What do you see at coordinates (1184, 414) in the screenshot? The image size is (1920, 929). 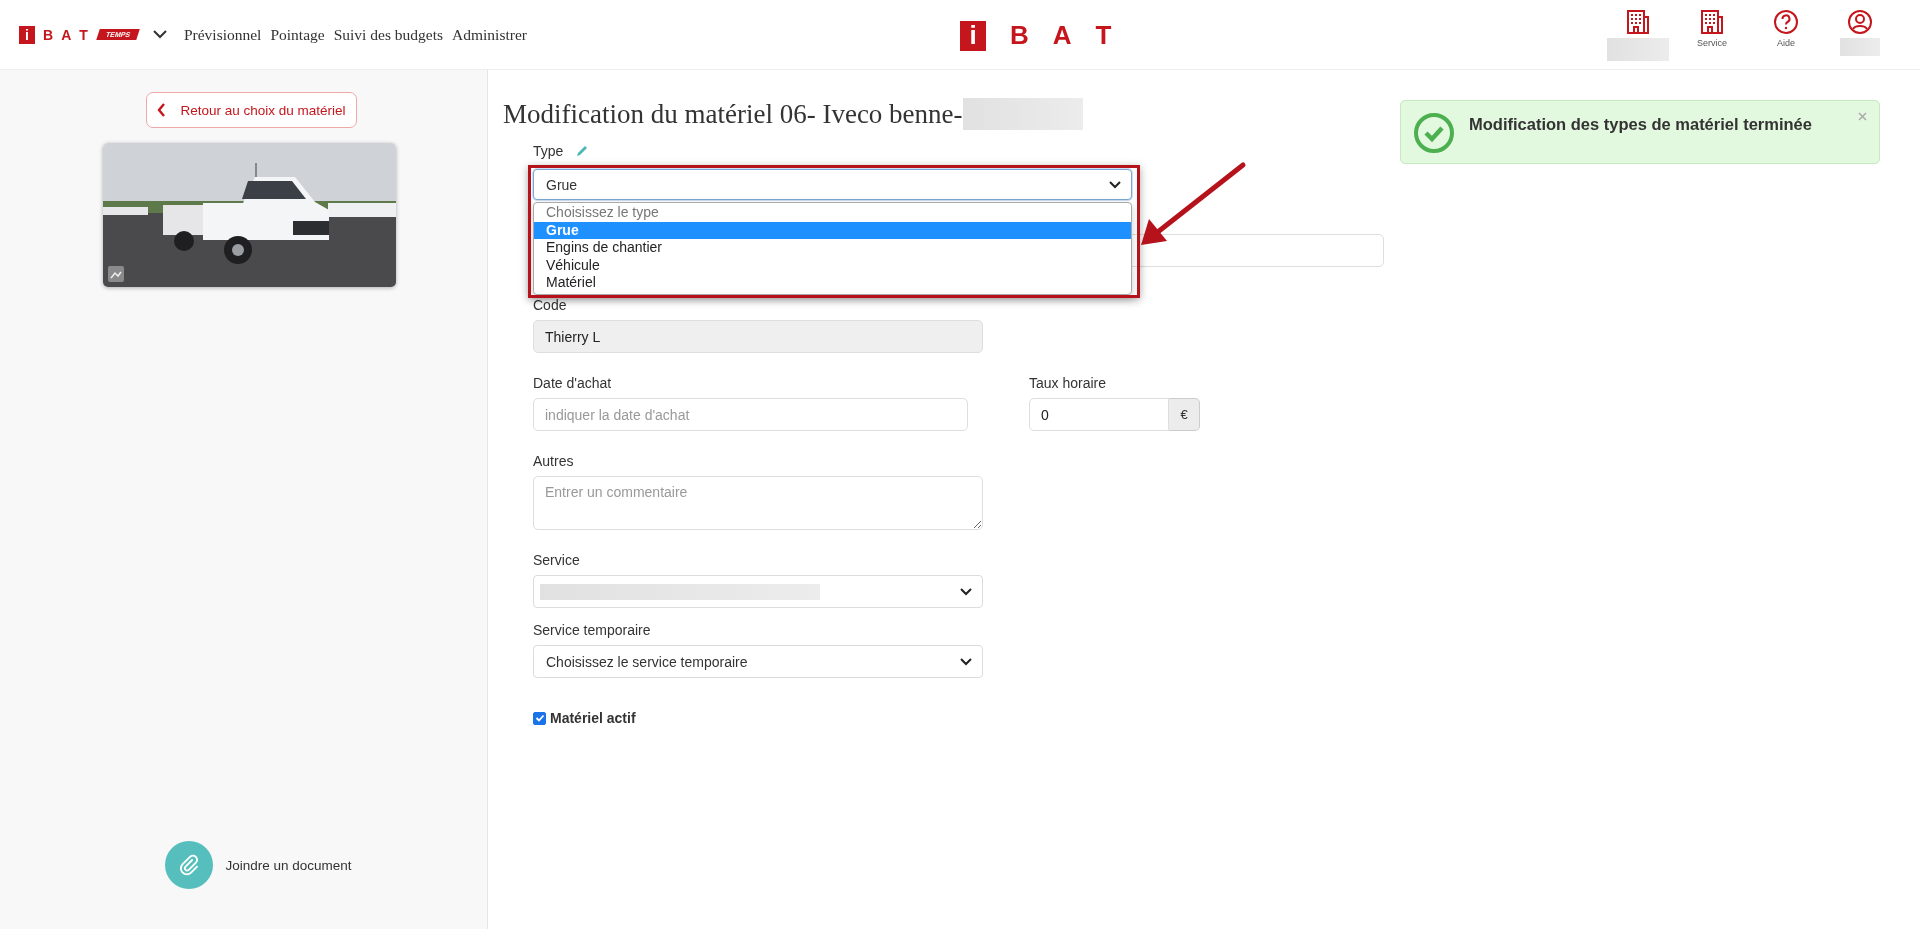 I see `currency-addon: €` at bounding box center [1184, 414].